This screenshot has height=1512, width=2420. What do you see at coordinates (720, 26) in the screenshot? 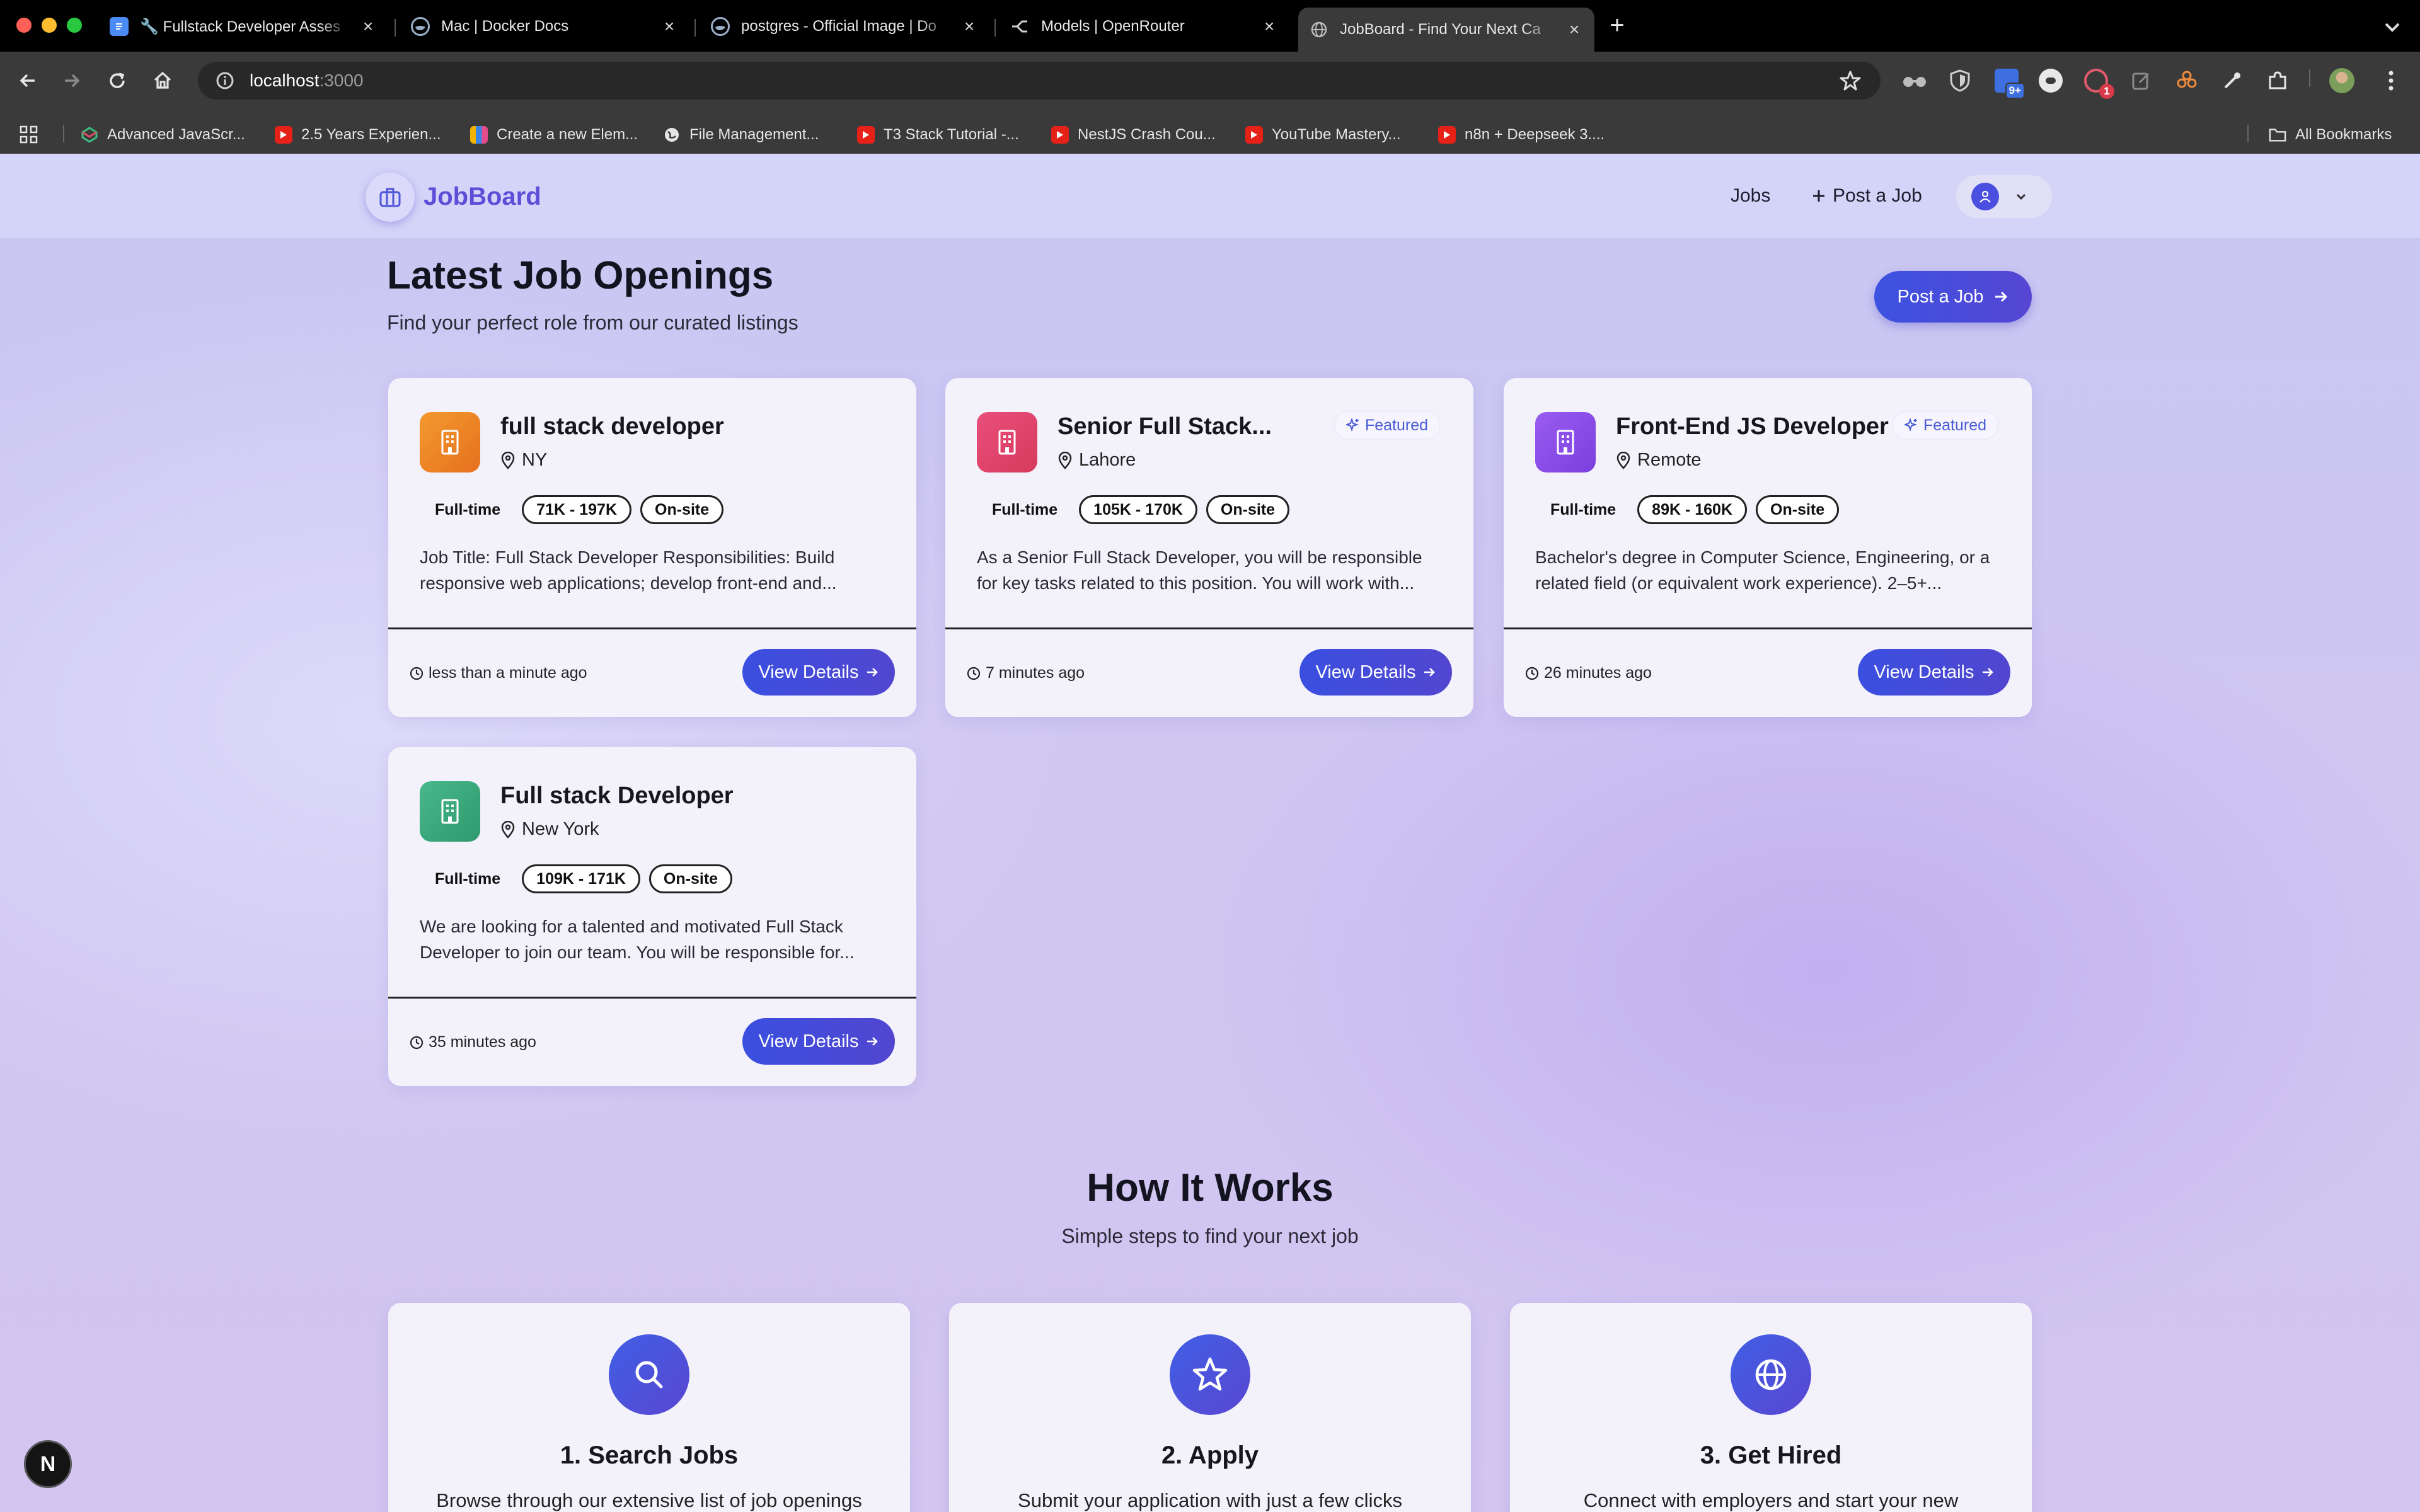
I see `docker-icon` at bounding box center [720, 26].